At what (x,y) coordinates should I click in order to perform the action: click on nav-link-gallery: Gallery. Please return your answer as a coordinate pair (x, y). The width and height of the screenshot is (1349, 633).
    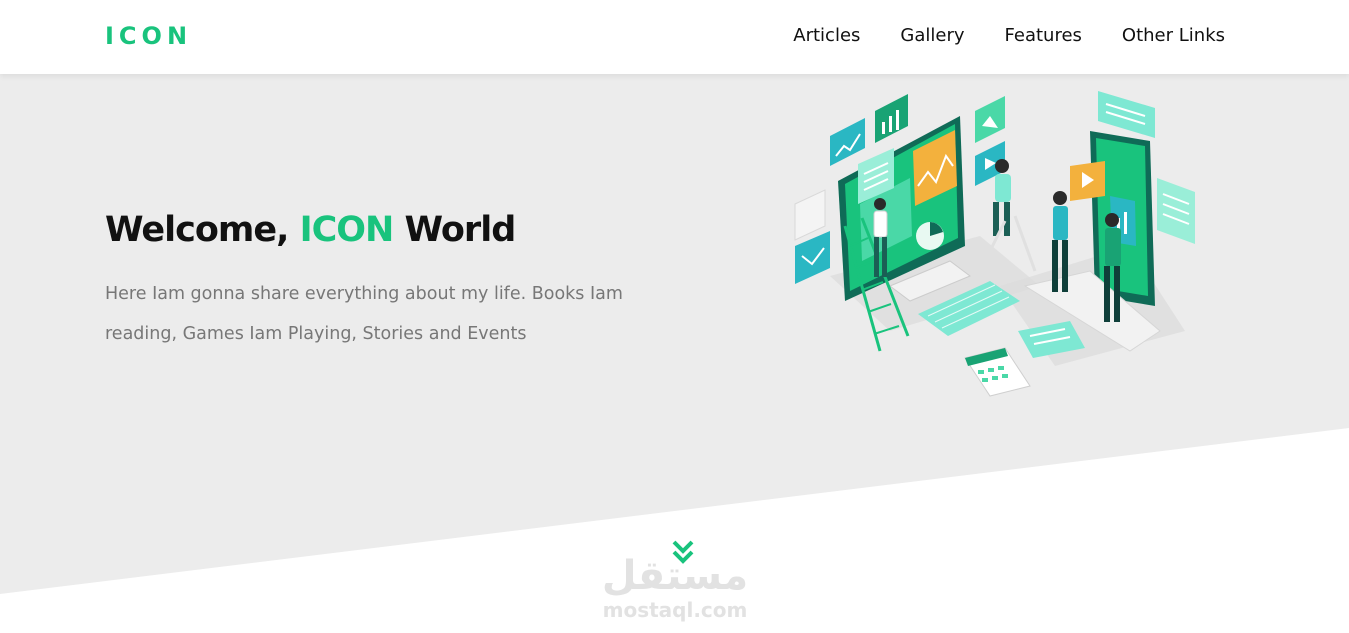
    Looking at the image, I should click on (932, 35).